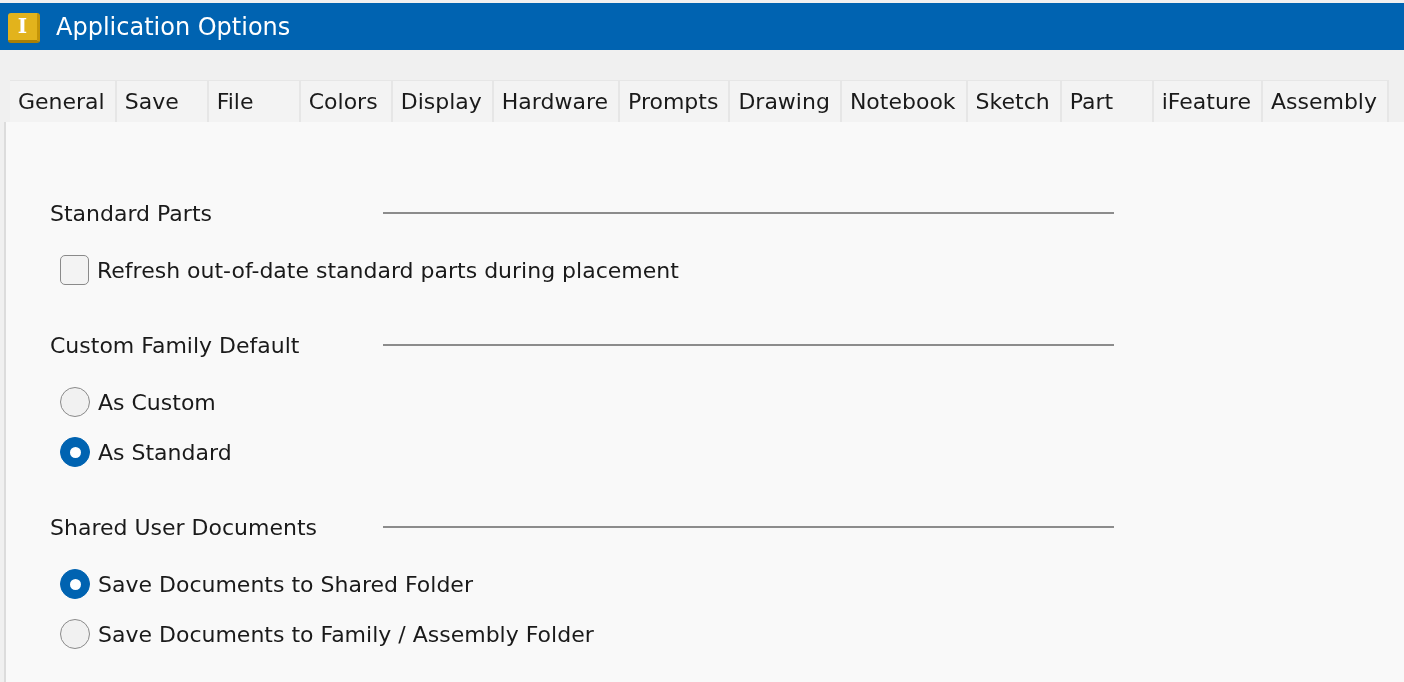 The image size is (1404, 682). I want to click on tab: File, so click(254, 101).